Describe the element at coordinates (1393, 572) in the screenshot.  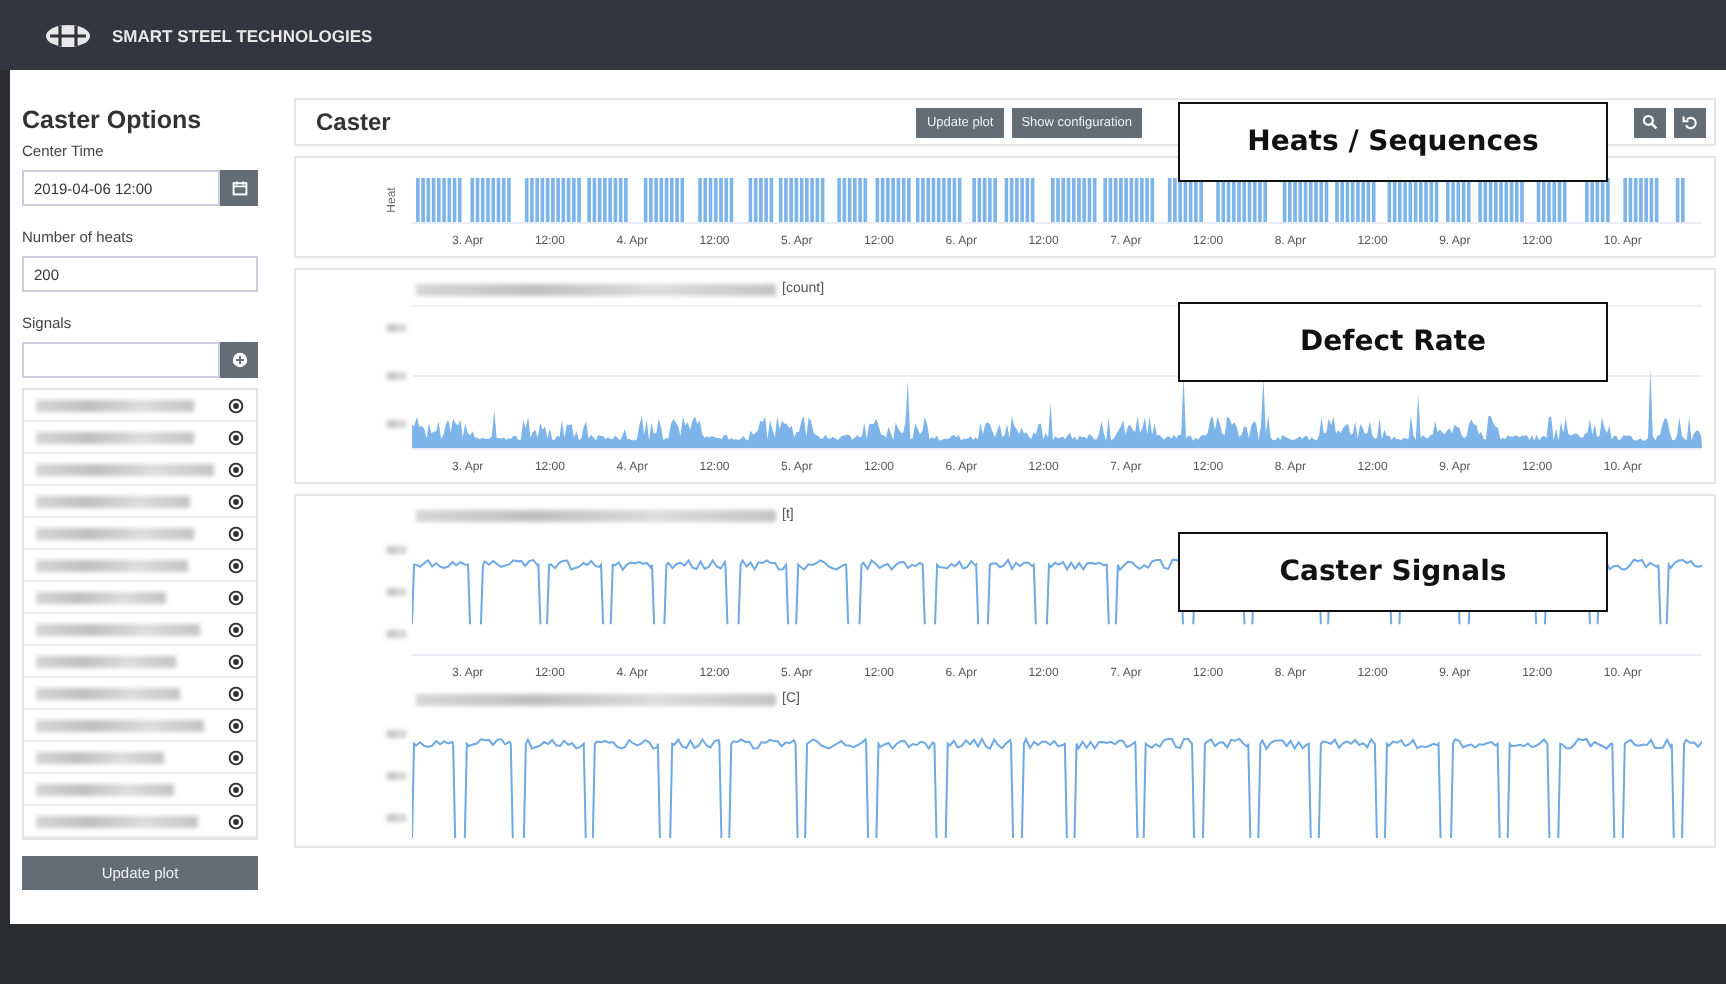
I see `callout-label: Caster Signals` at that location.